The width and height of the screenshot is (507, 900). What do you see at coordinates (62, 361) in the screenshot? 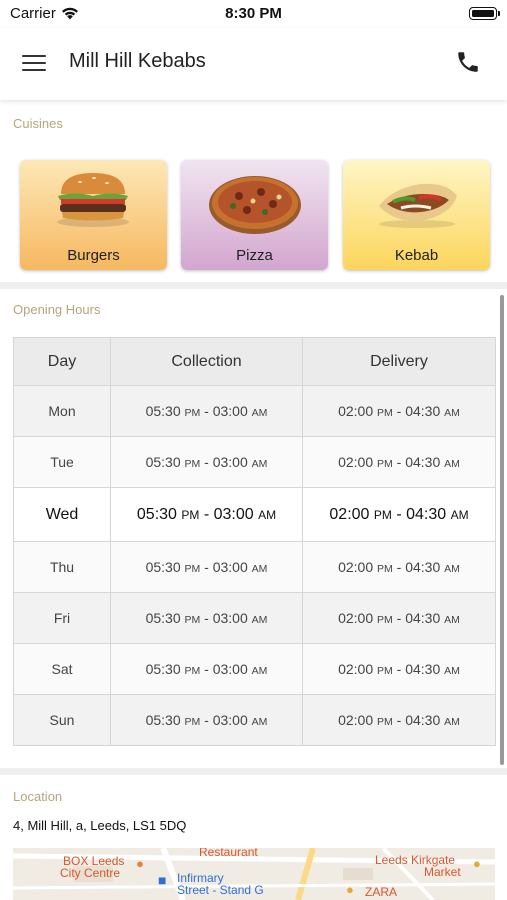
I see `column-header-day: Day` at bounding box center [62, 361].